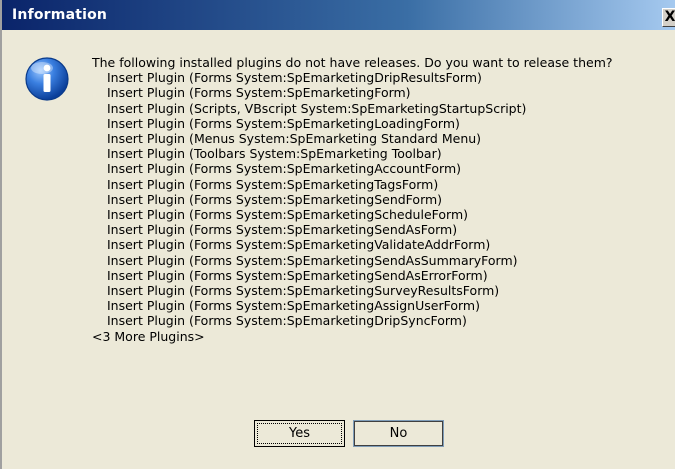  I want to click on more-plugins-note: <3 More Plugins>, so click(148, 336).